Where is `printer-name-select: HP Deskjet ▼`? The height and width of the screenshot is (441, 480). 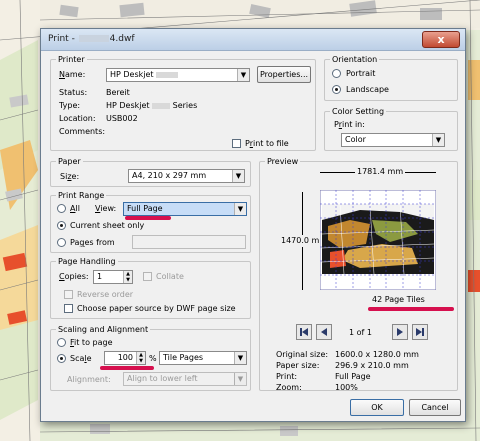 printer-name-select: HP Deskjet ▼ is located at coordinates (178, 75).